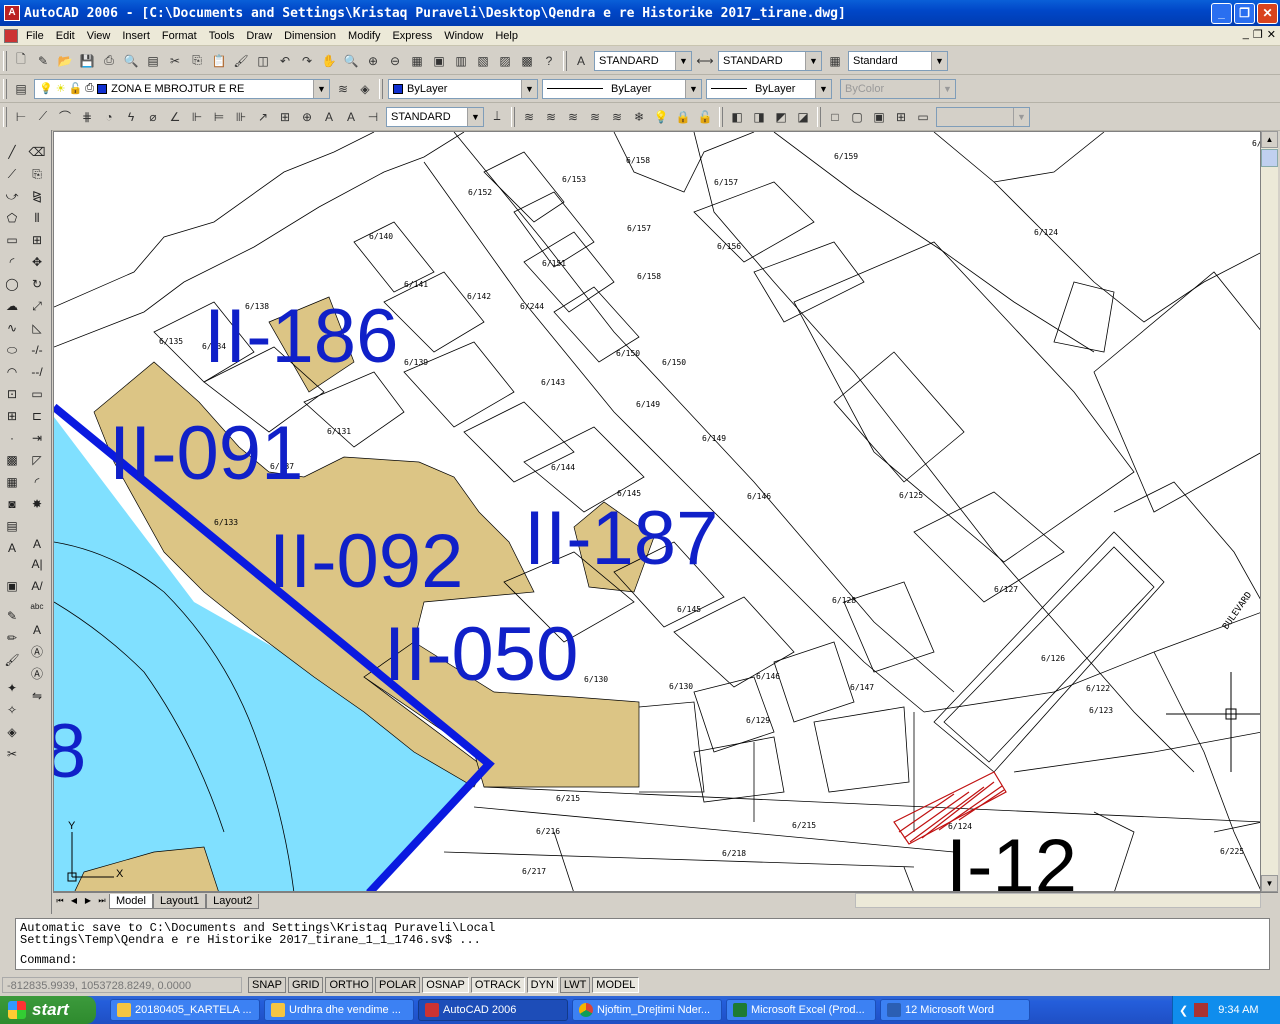 This screenshot has height=1024, width=1280. I want to click on draworder-under-icon: ◪, so click(803, 117).